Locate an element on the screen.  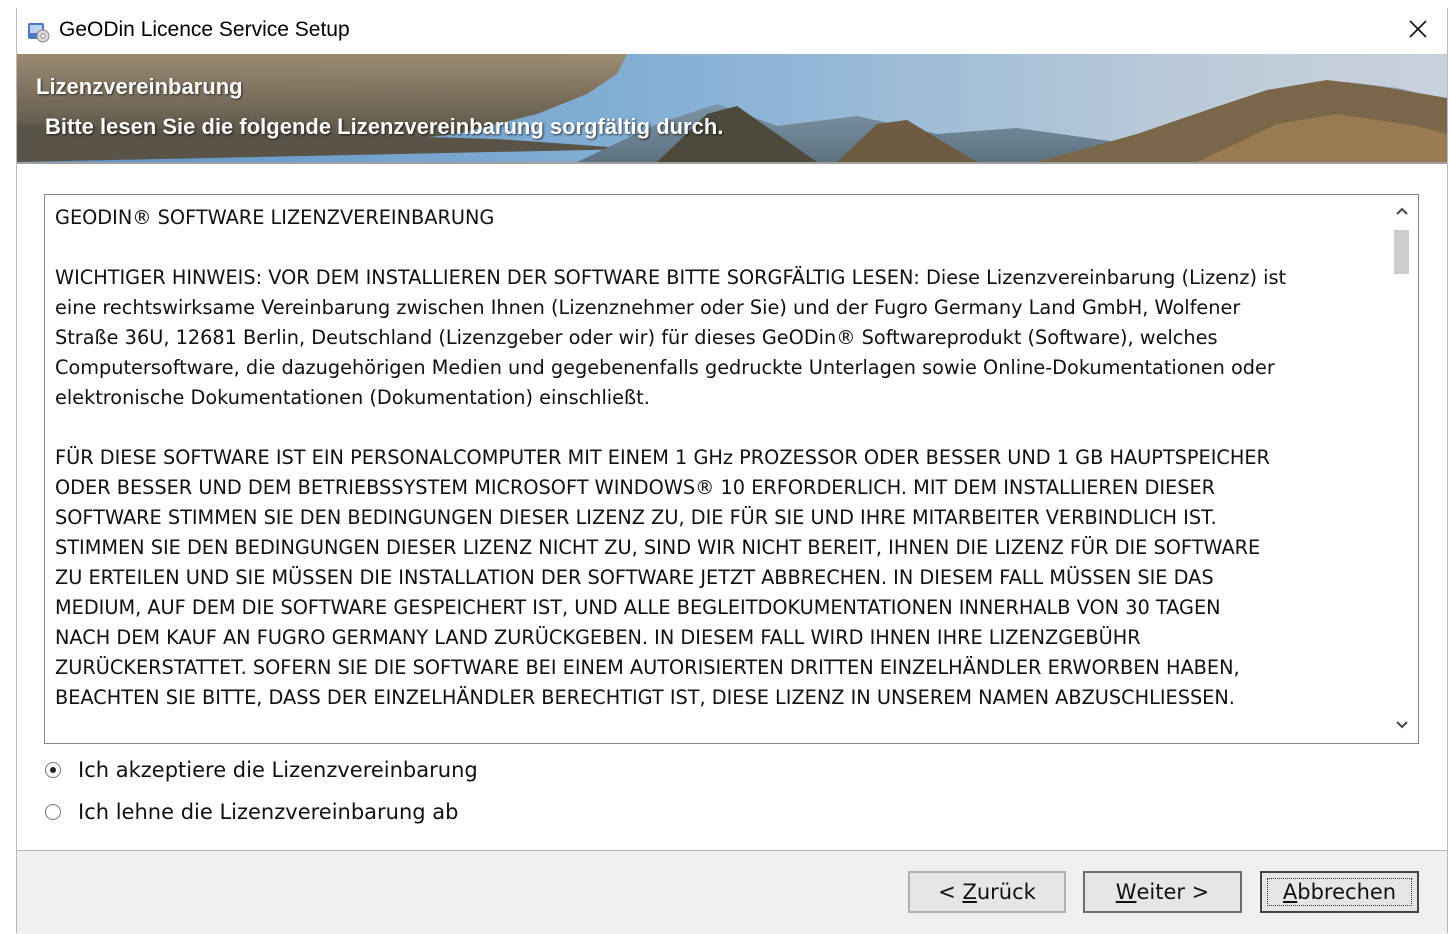
accept-label: Ich akzeptiere die Lizenzvereinbarung is located at coordinates (278, 770).